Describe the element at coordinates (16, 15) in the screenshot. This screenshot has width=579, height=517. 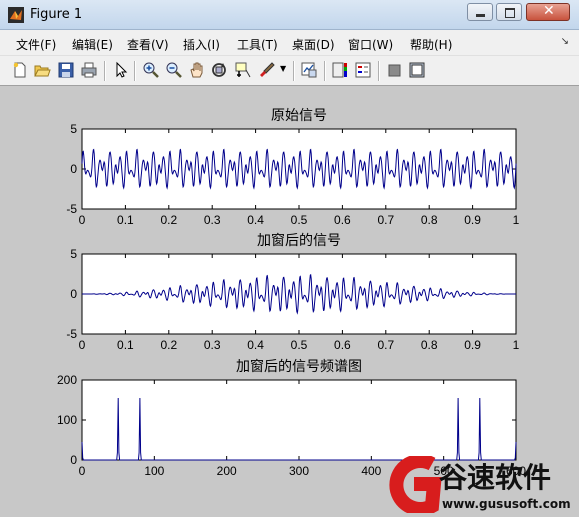
I see `matlab-icon` at that location.